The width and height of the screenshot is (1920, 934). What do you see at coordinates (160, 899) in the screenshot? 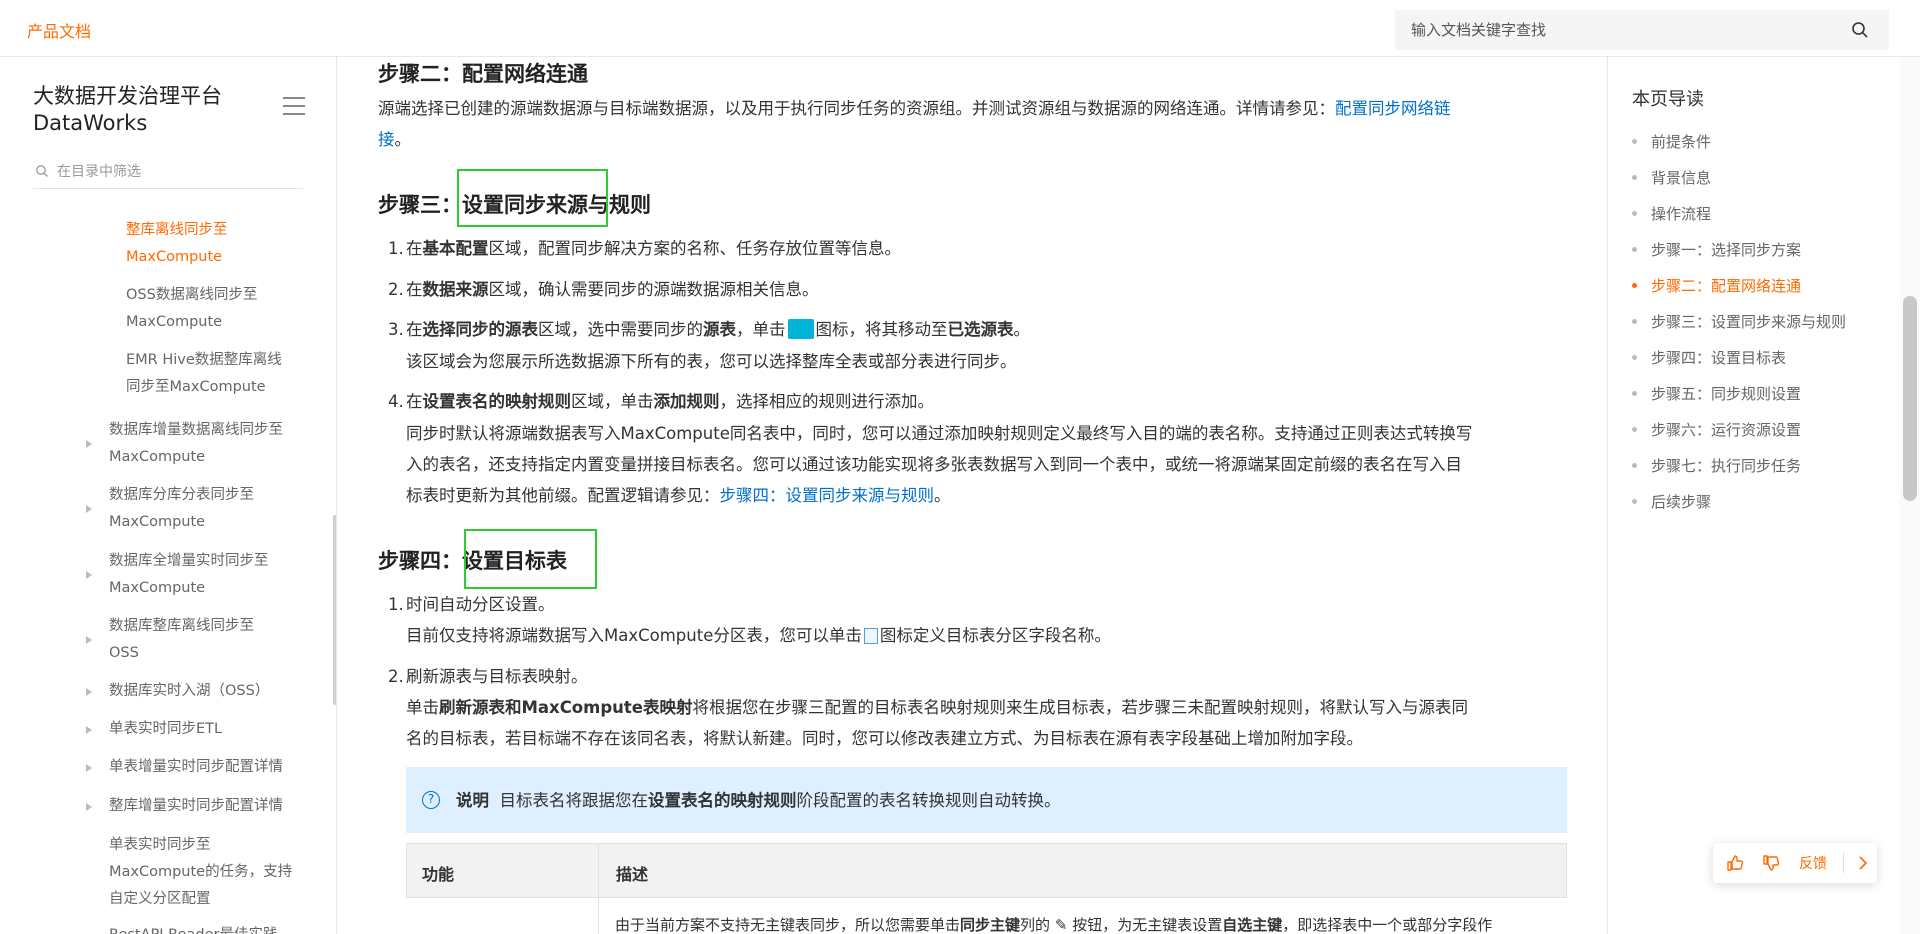
I see `sidebar-item-label: 自定义分区配置` at bounding box center [160, 899].